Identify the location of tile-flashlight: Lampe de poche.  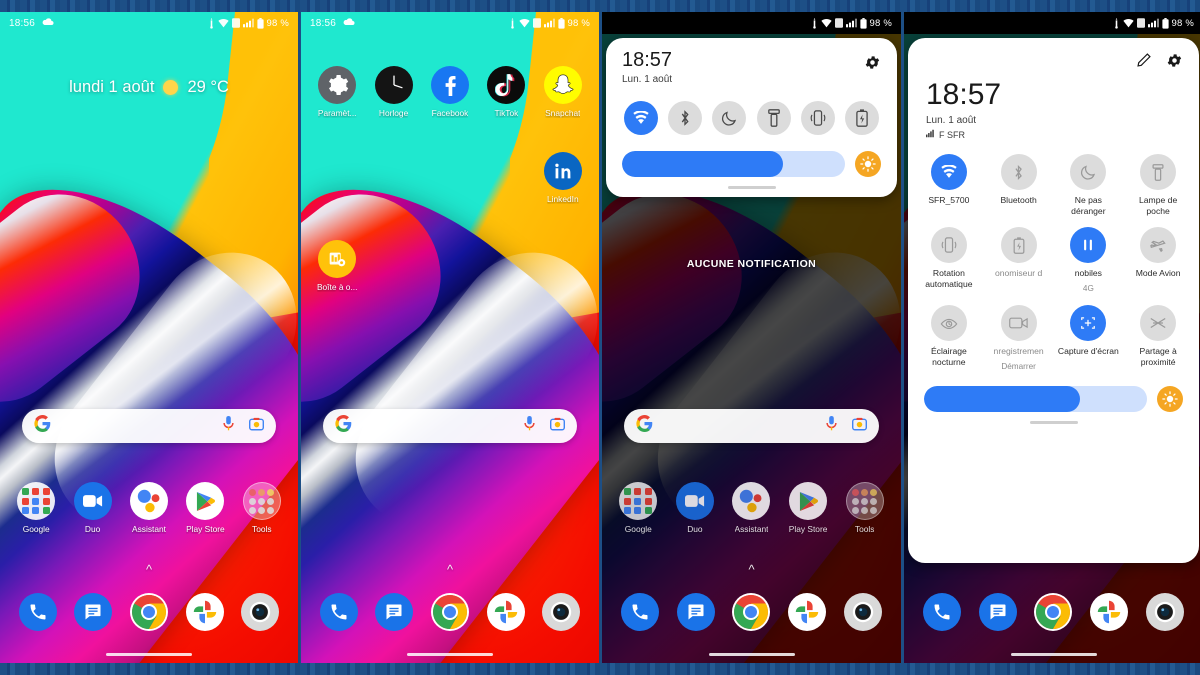
(1158, 185).